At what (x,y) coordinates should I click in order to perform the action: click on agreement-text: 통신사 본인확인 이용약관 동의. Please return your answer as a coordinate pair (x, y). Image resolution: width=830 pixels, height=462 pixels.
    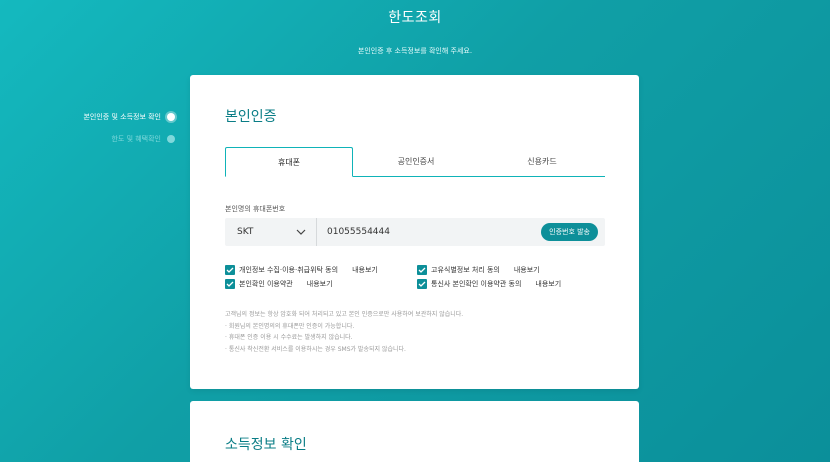
    Looking at the image, I should click on (476, 284).